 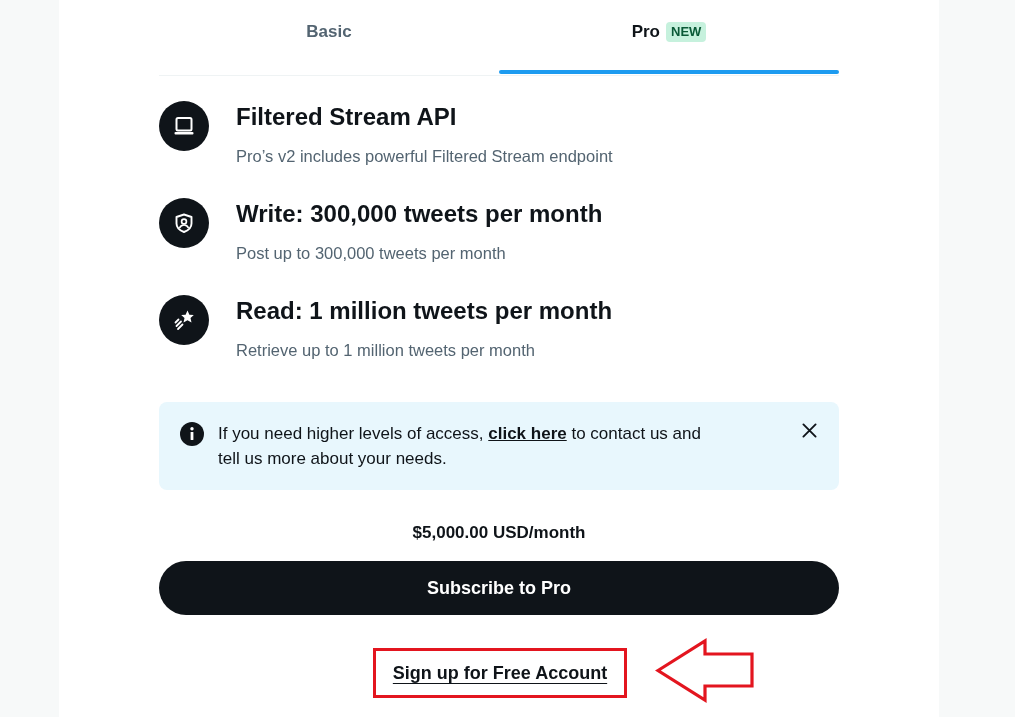 What do you see at coordinates (419, 214) in the screenshot?
I see `feature-title: Write: 300,000 tweets per month` at bounding box center [419, 214].